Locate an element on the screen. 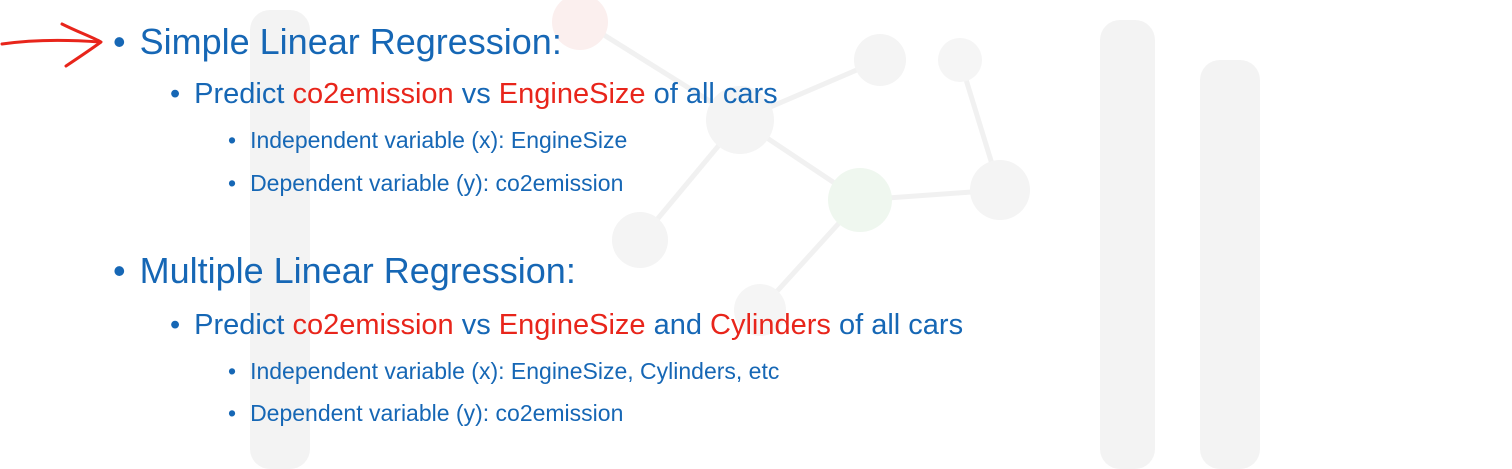 The image size is (1512, 469). detail-independent-variable-simple: • Independent variable (x): EngineSize is located at coordinates (427, 140).